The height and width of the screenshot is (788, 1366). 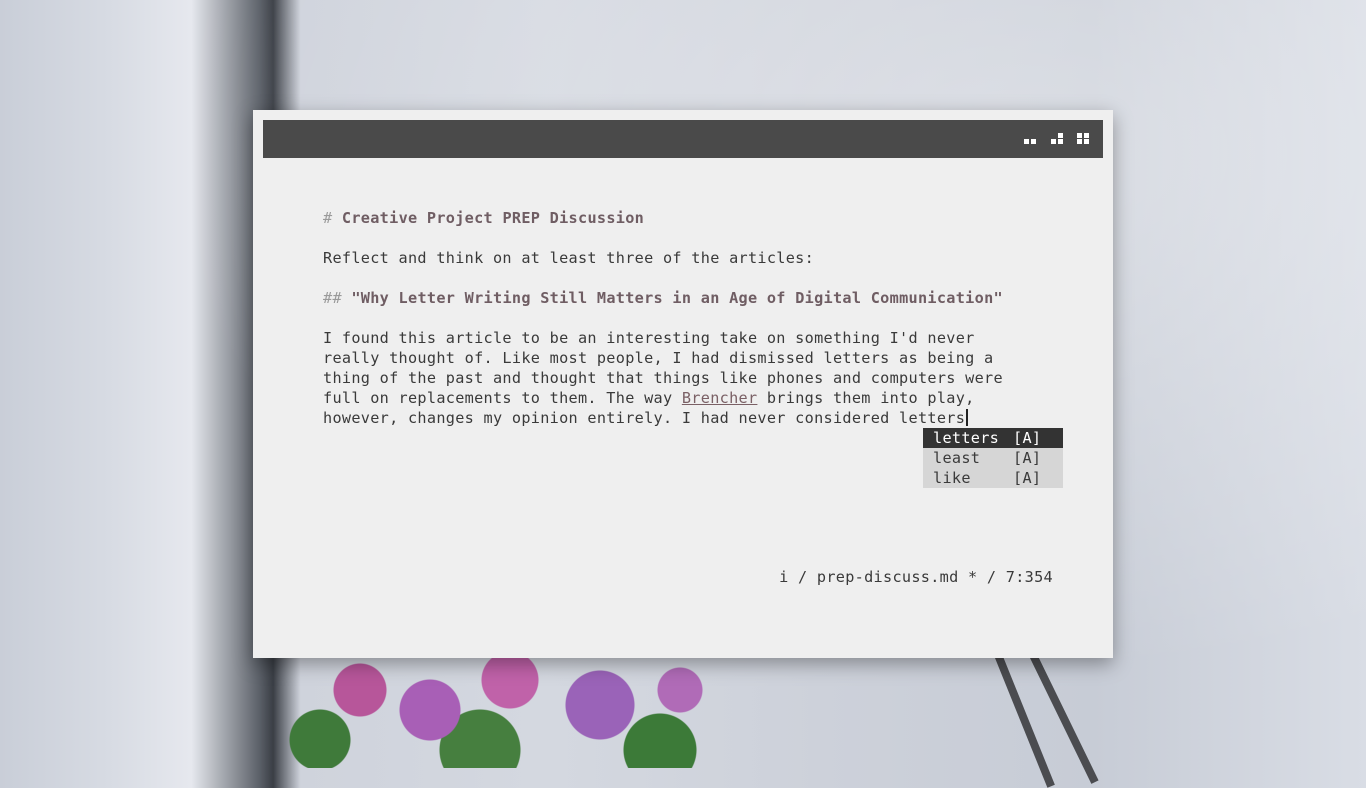 What do you see at coordinates (967, 417) in the screenshot?
I see `text-cursor` at bounding box center [967, 417].